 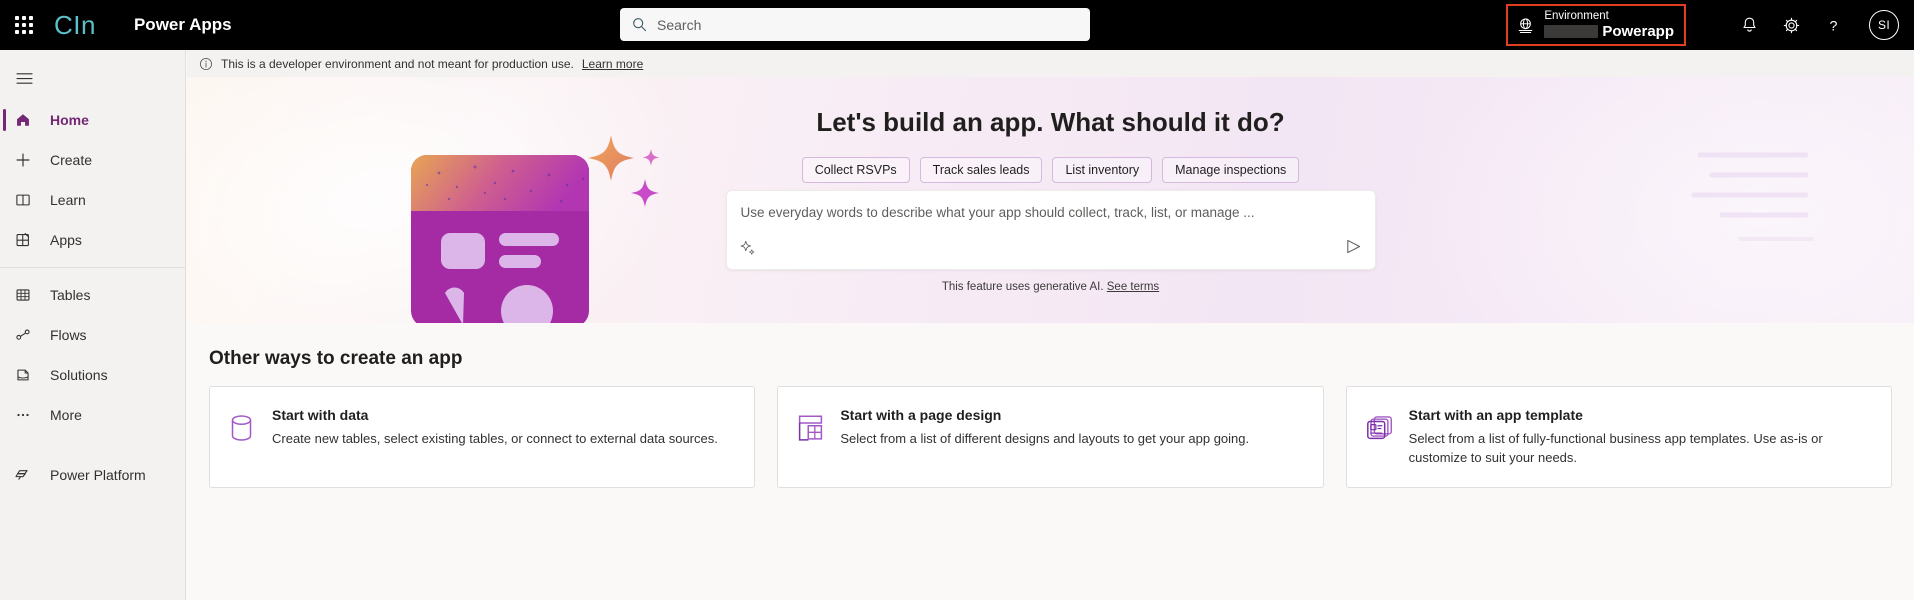 I want to click on sidebar-item-solutions: Solutions, so click(x=92, y=375).